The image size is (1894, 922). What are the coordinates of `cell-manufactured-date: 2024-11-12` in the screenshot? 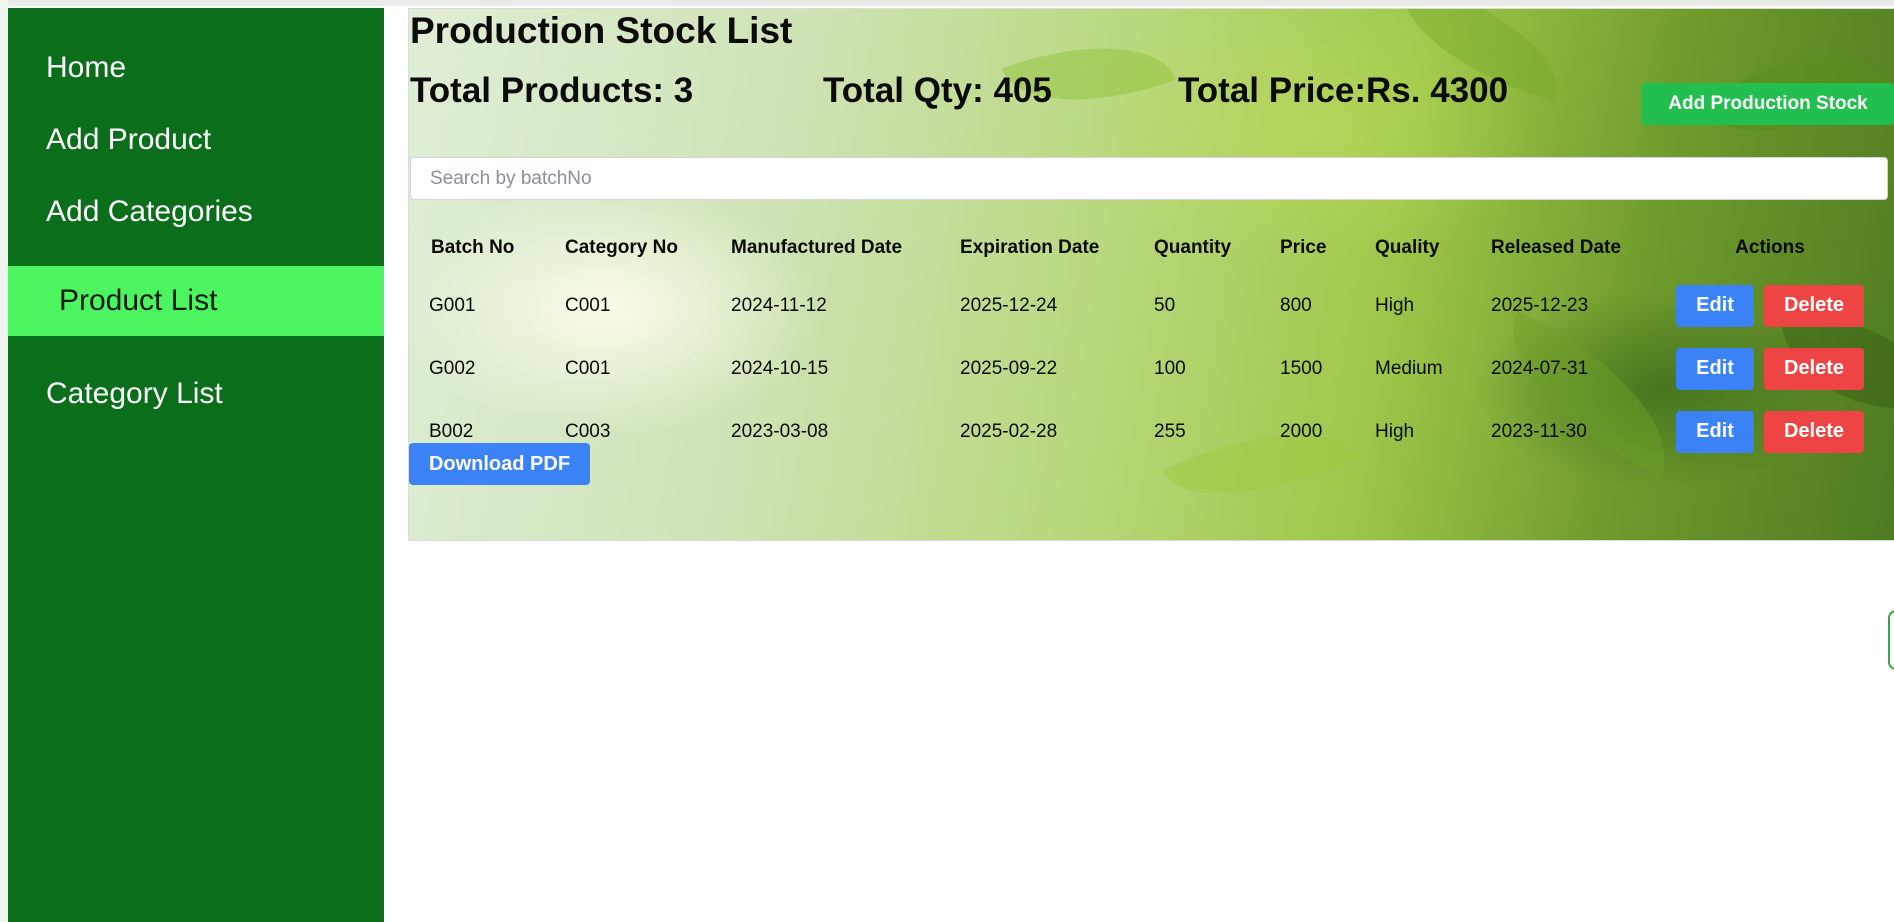 It's located at (779, 305).